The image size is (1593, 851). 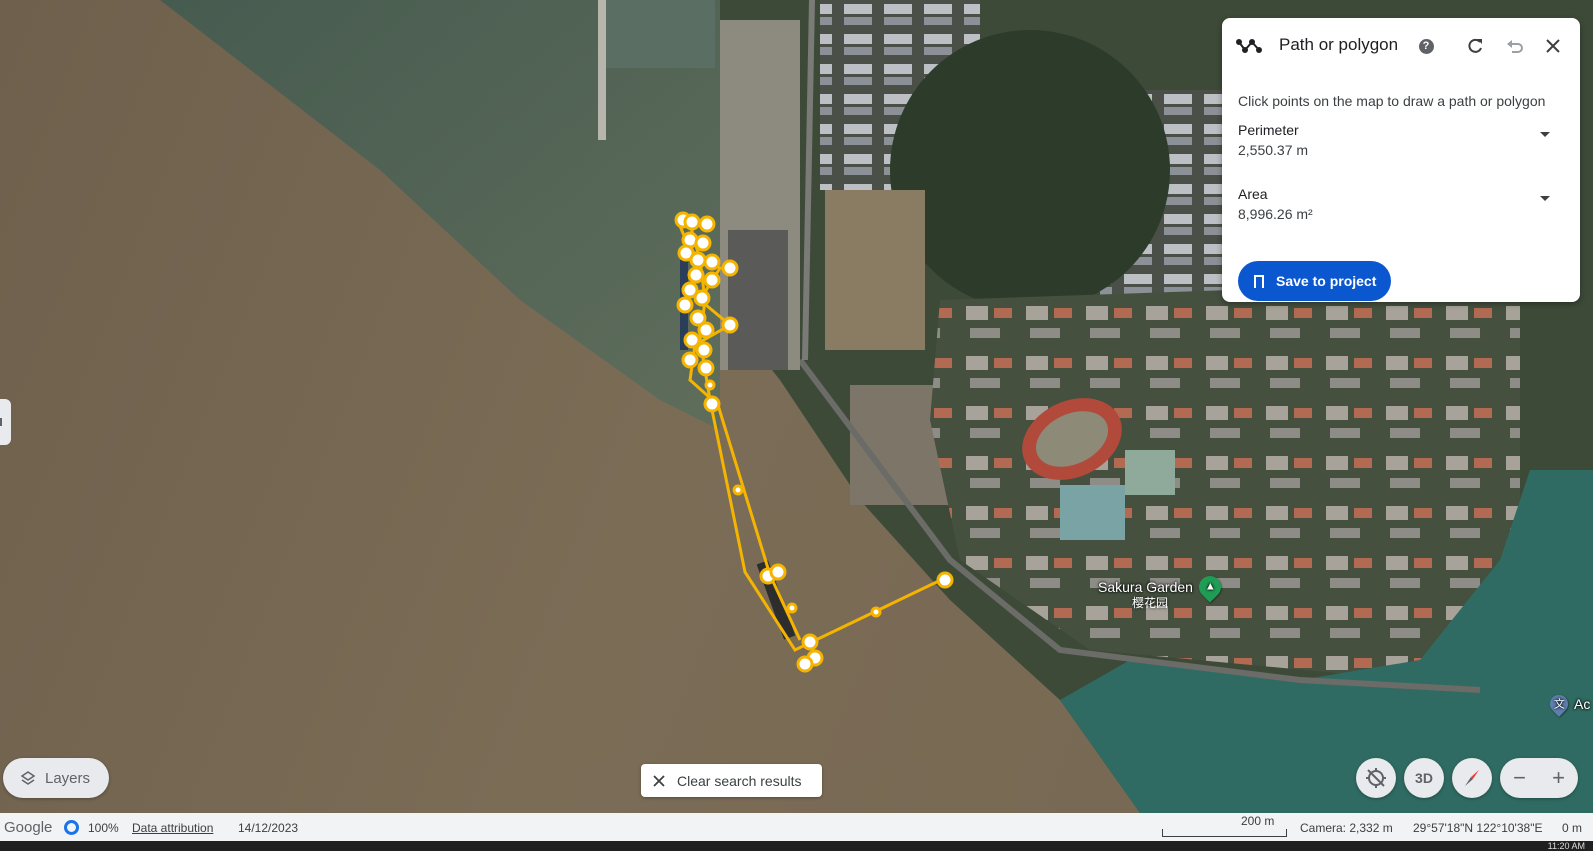 I want to click on taskbar: 11:20 AM, so click(x=796, y=846).